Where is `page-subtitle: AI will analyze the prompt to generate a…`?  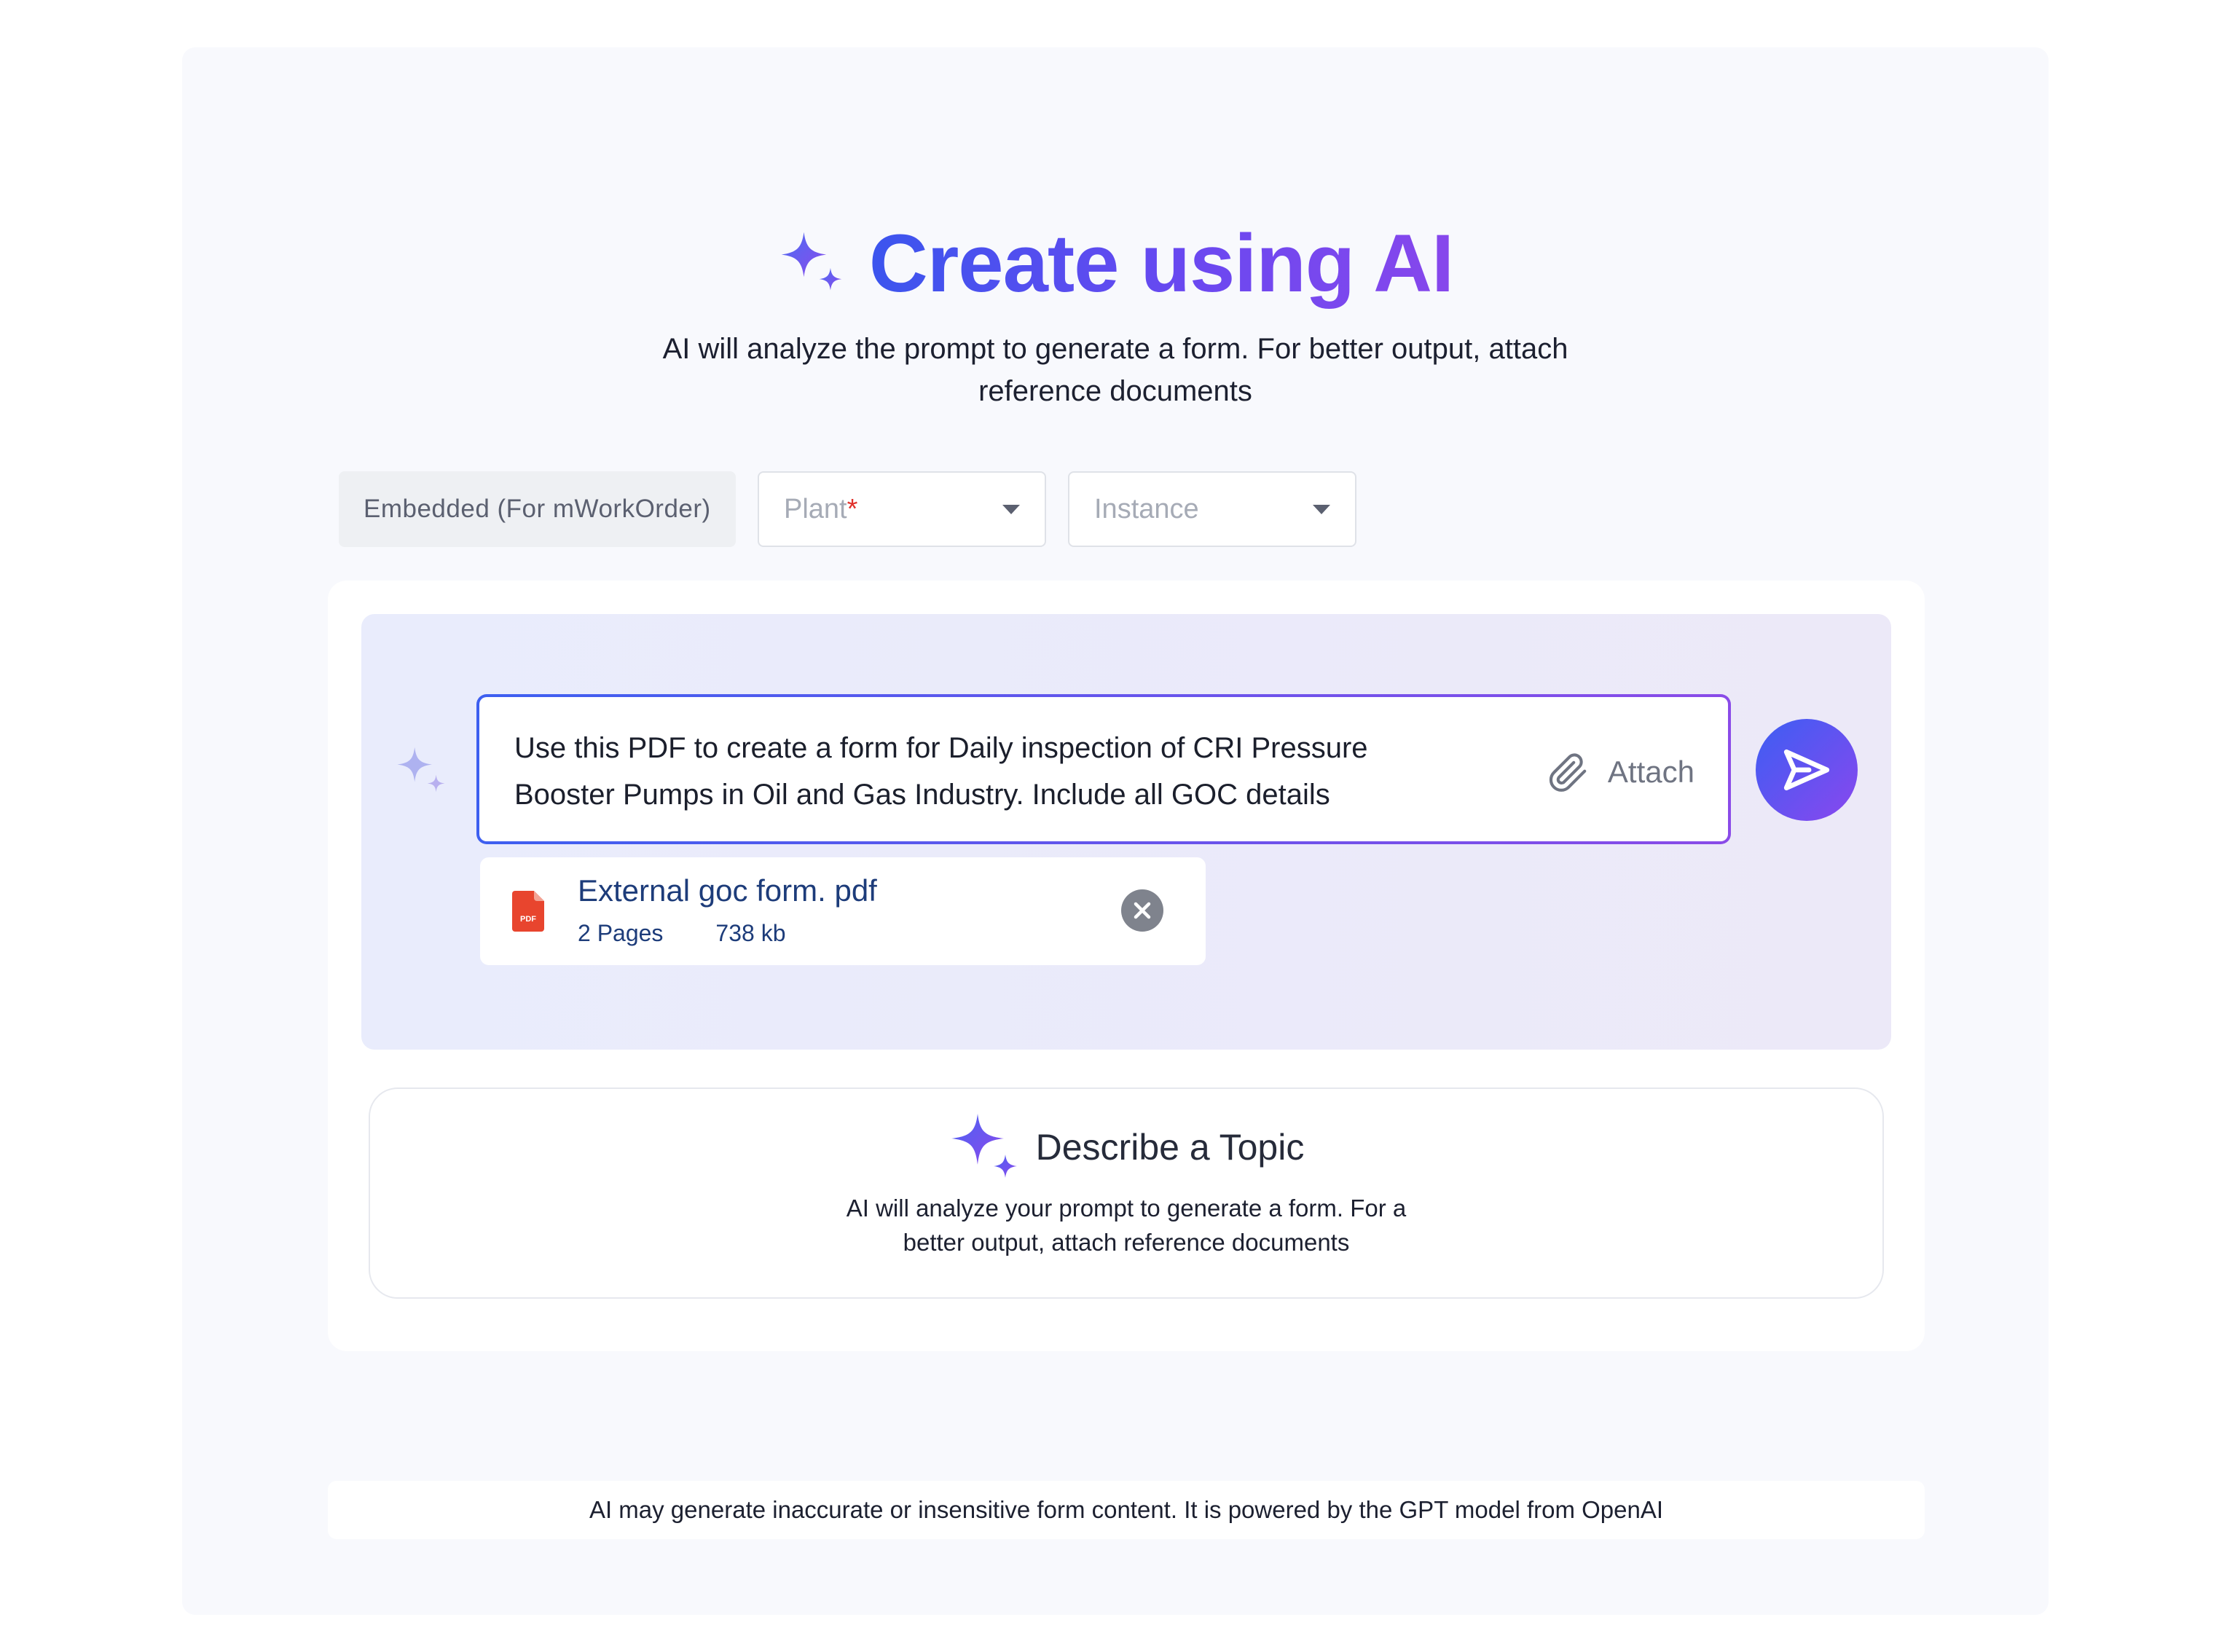
page-subtitle: AI will analyze the prompt to generate a… is located at coordinates (1116, 370).